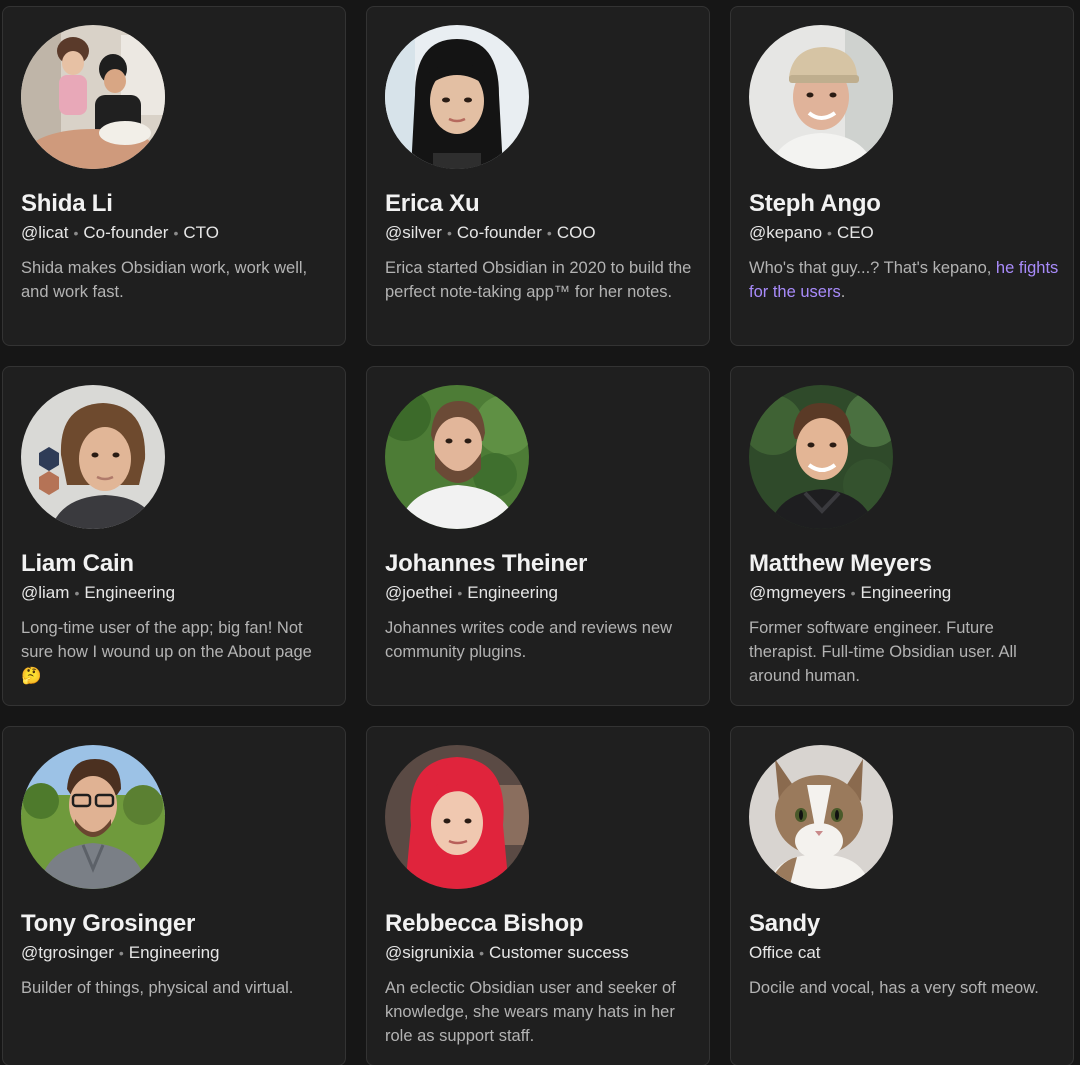  I want to click on member-role: Office cat, so click(785, 952).